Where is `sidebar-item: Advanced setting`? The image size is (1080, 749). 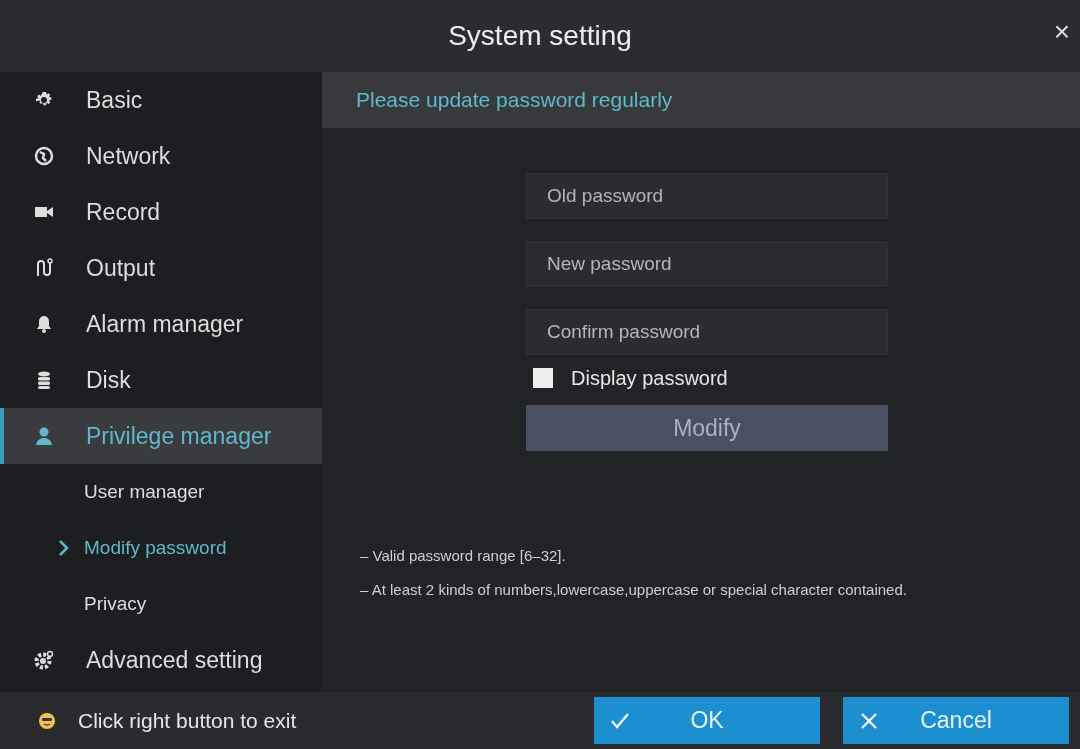 sidebar-item: Advanced setting is located at coordinates (161, 660).